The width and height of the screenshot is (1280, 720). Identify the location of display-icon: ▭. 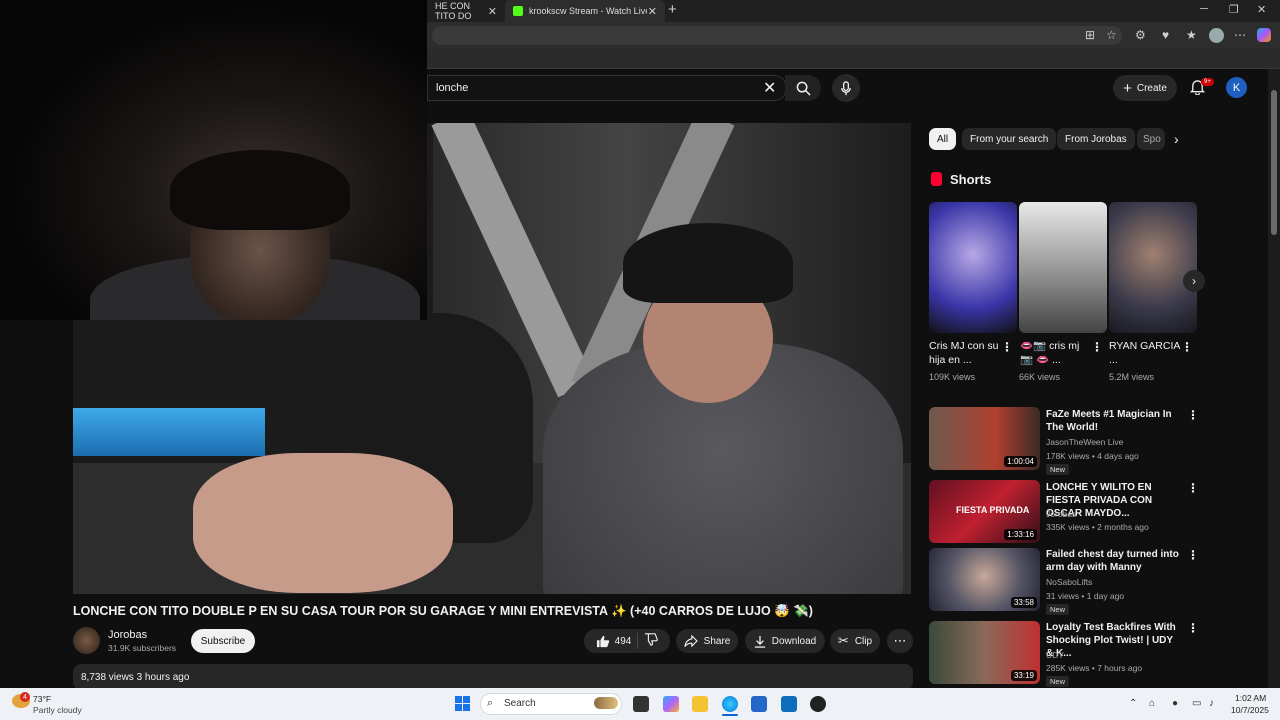
(1196, 703).